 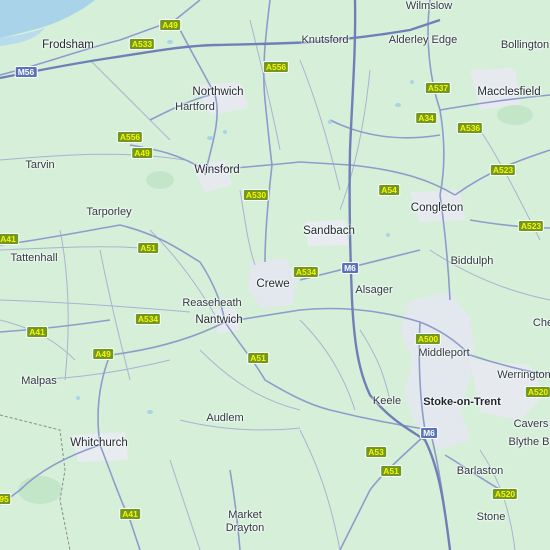 What do you see at coordinates (387, 401) in the screenshot?
I see `place-label-keele: Keele` at bounding box center [387, 401].